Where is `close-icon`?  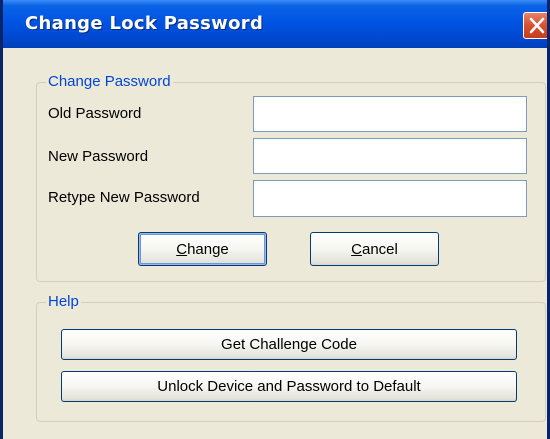
close-icon is located at coordinates (537, 25).